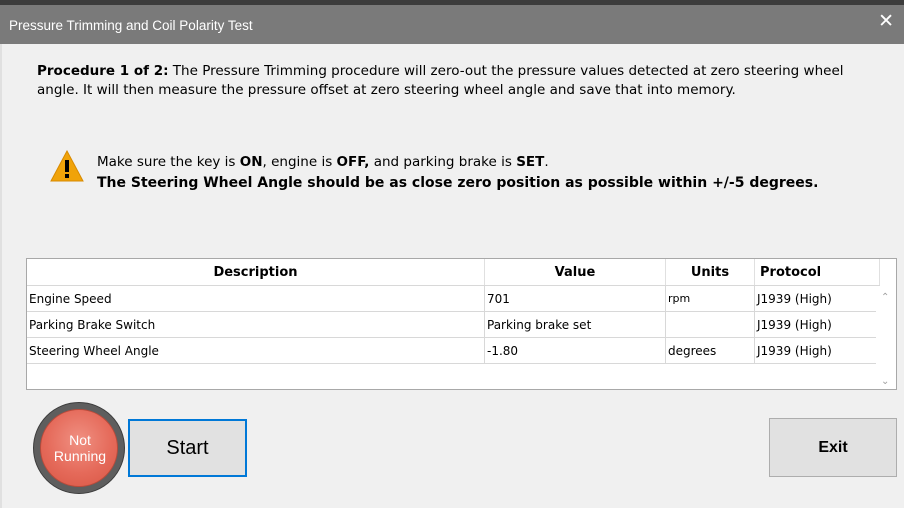 The height and width of the screenshot is (508, 904). Describe the element at coordinates (575, 324) in the screenshot. I see `cell-value: Parking brake set` at that location.